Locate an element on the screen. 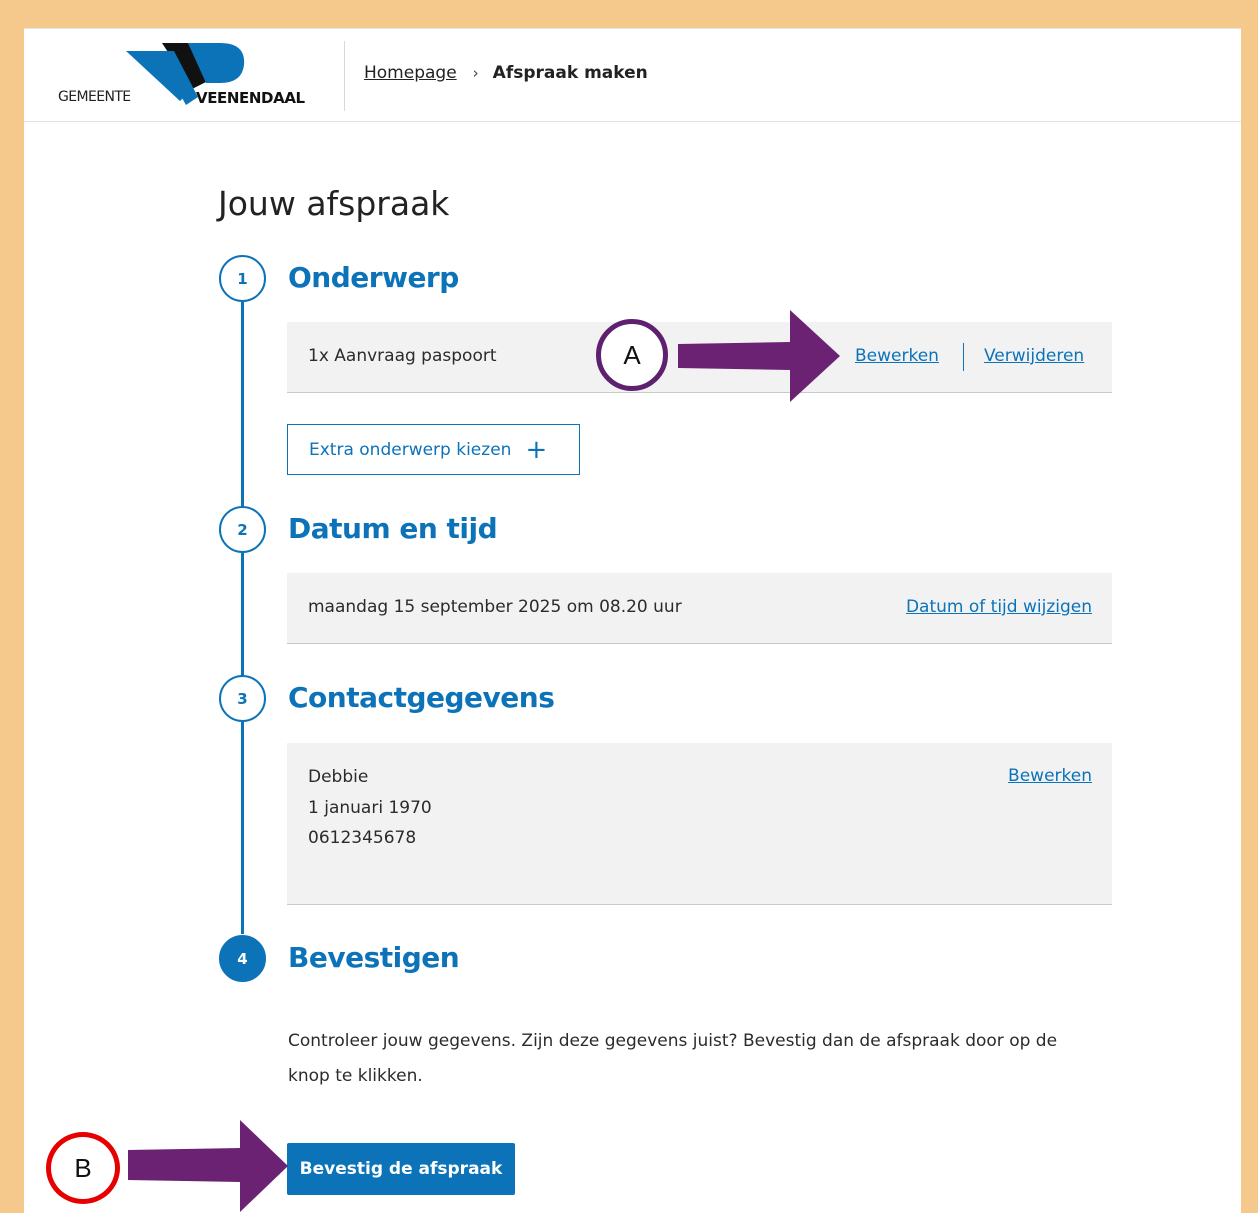 The image size is (1258, 1213). contact-phone: 0612345678 is located at coordinates (362, 838).